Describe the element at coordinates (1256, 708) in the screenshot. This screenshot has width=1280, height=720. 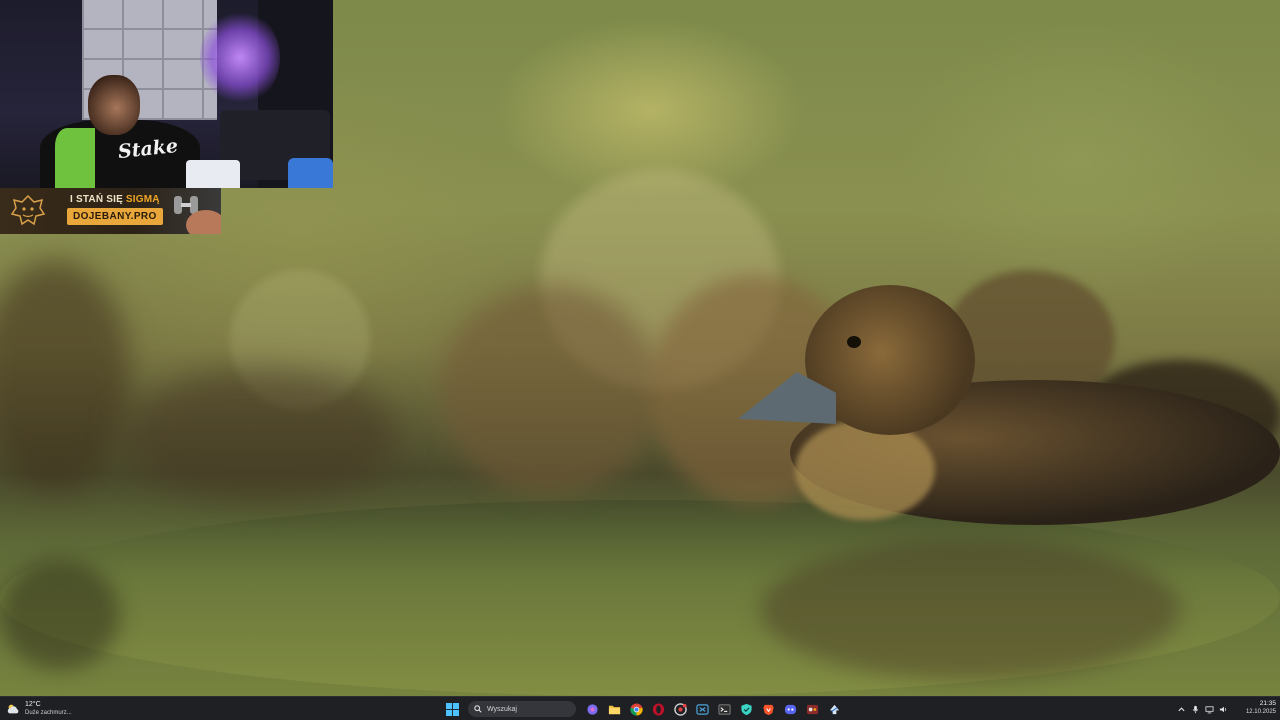
I see `taskbar-clock: 21:35 12.10.2025` at that location.